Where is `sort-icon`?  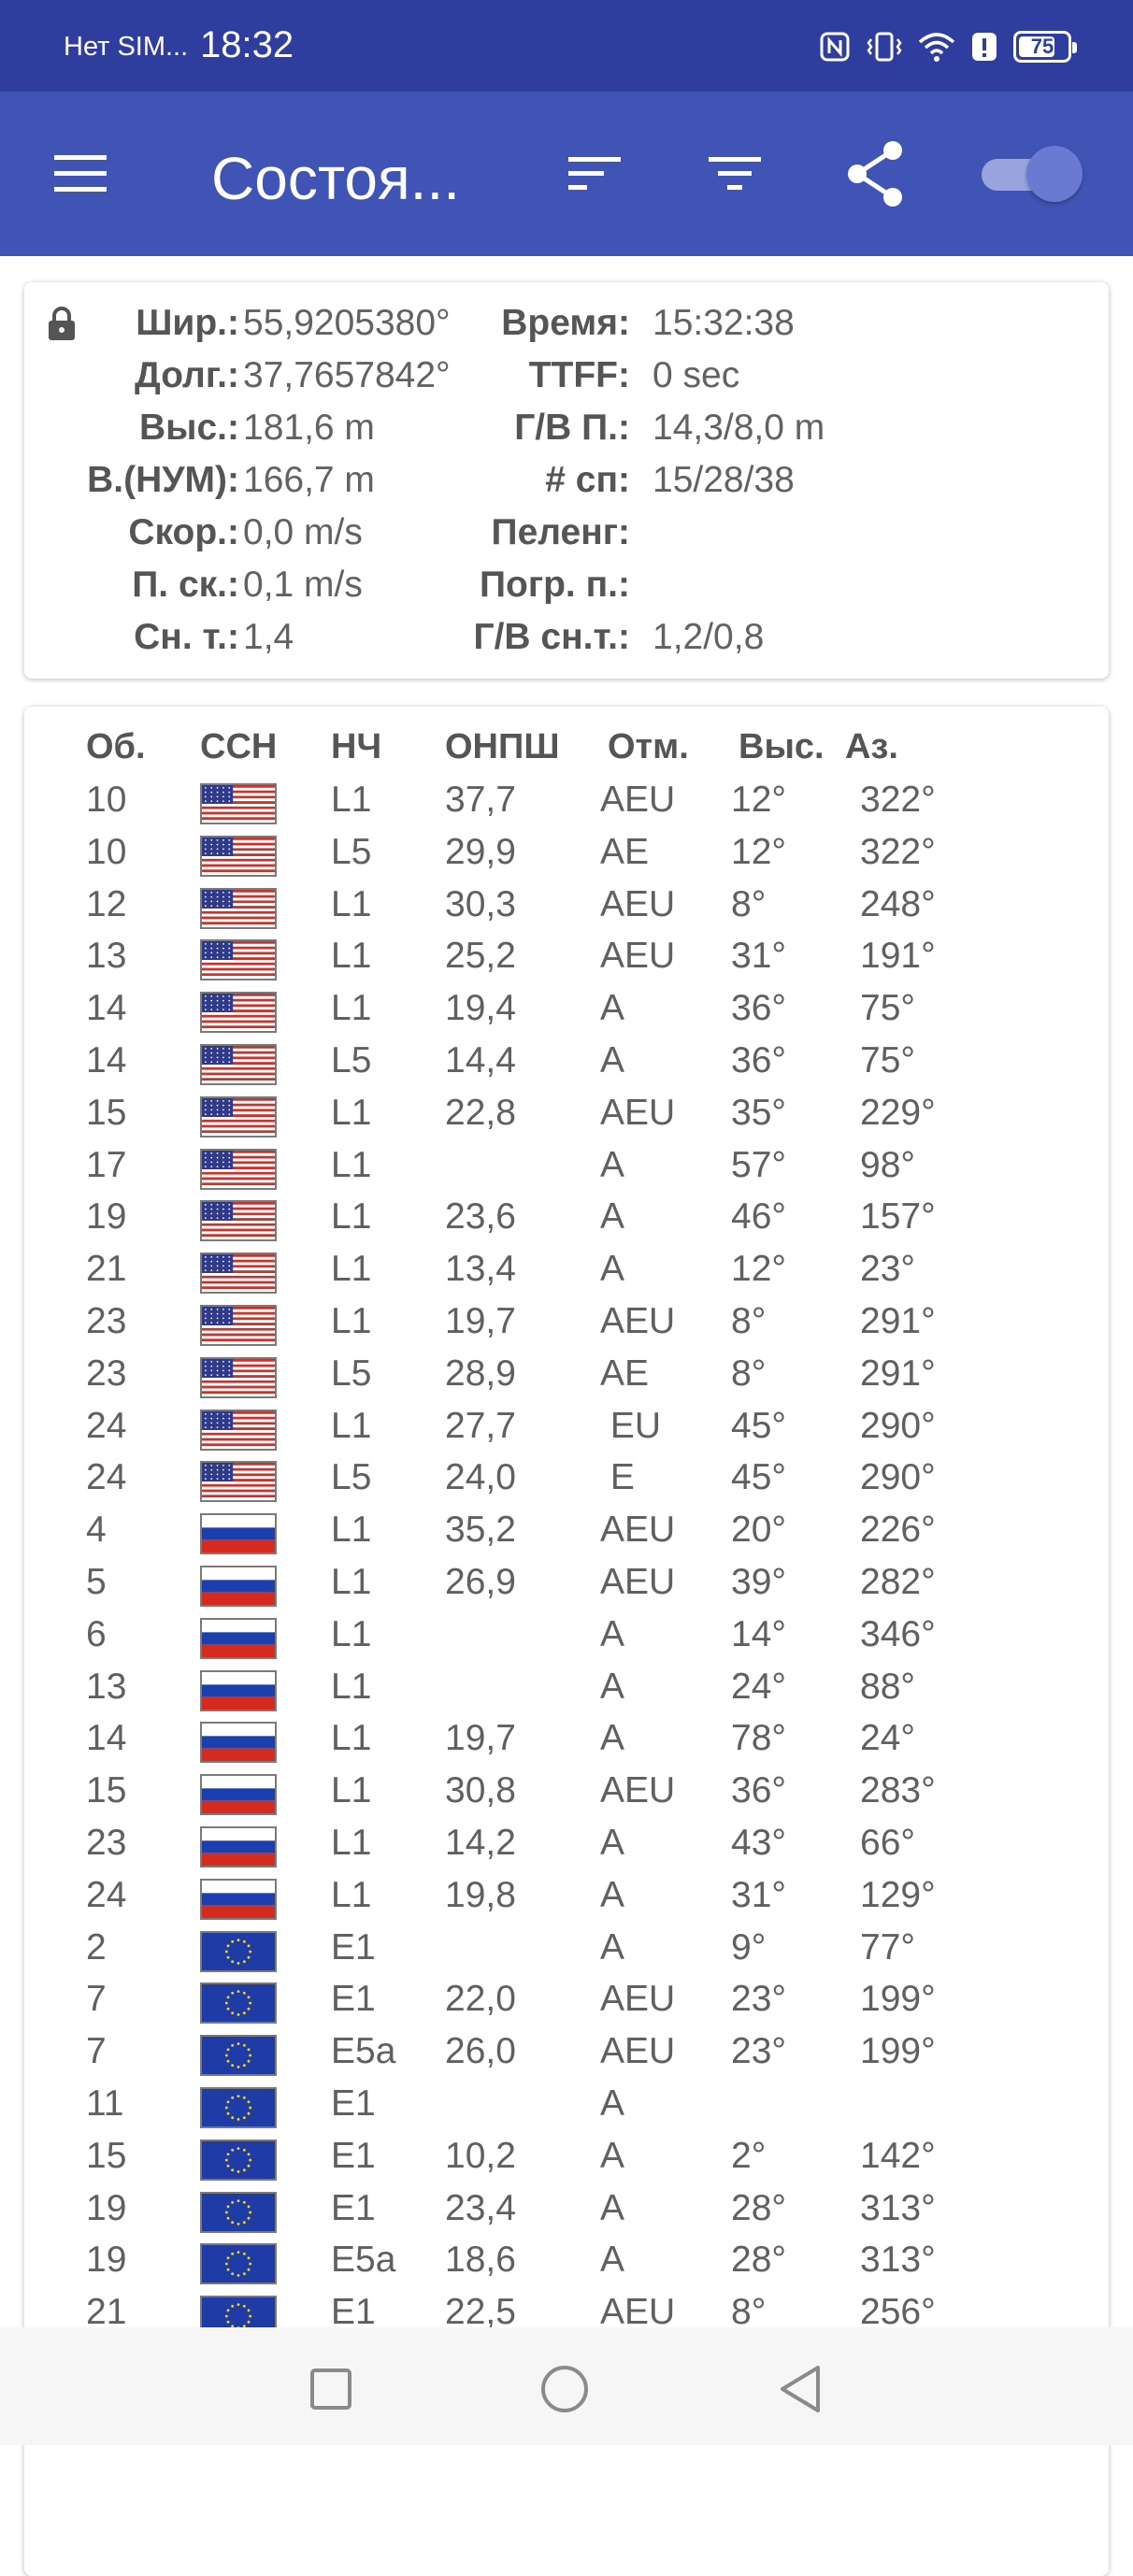
sort-icon is located at coordinates (594, 173).